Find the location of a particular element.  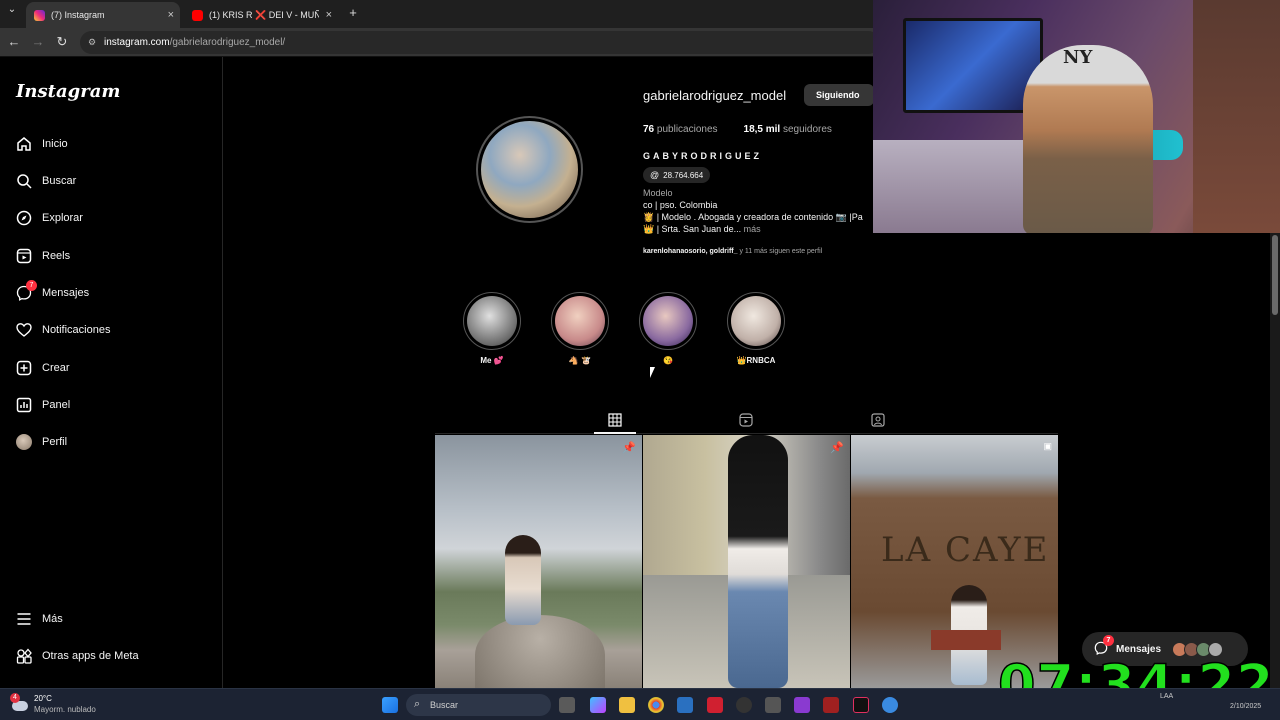

profile-username: gabrielarodriguez_model is located at coordinates (715, 95).